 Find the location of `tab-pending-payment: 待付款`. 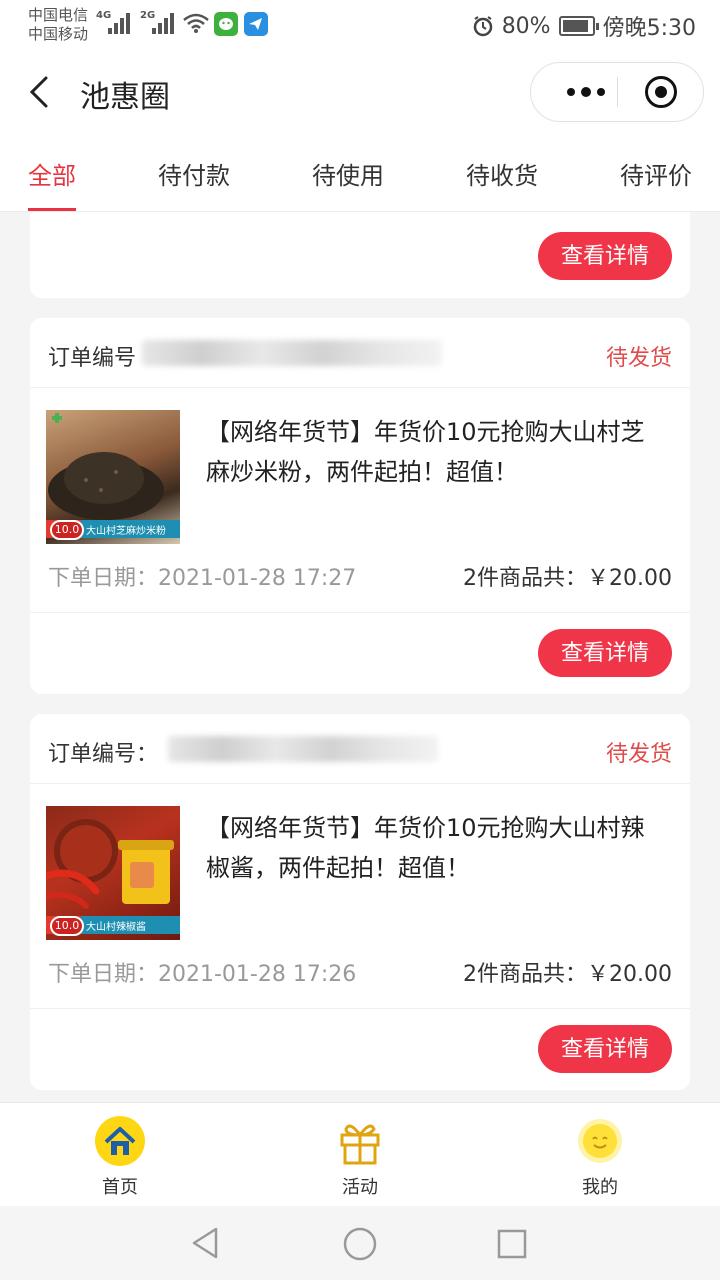

tab-pending-payment: 待付款 is located at coordinates (194, 173).